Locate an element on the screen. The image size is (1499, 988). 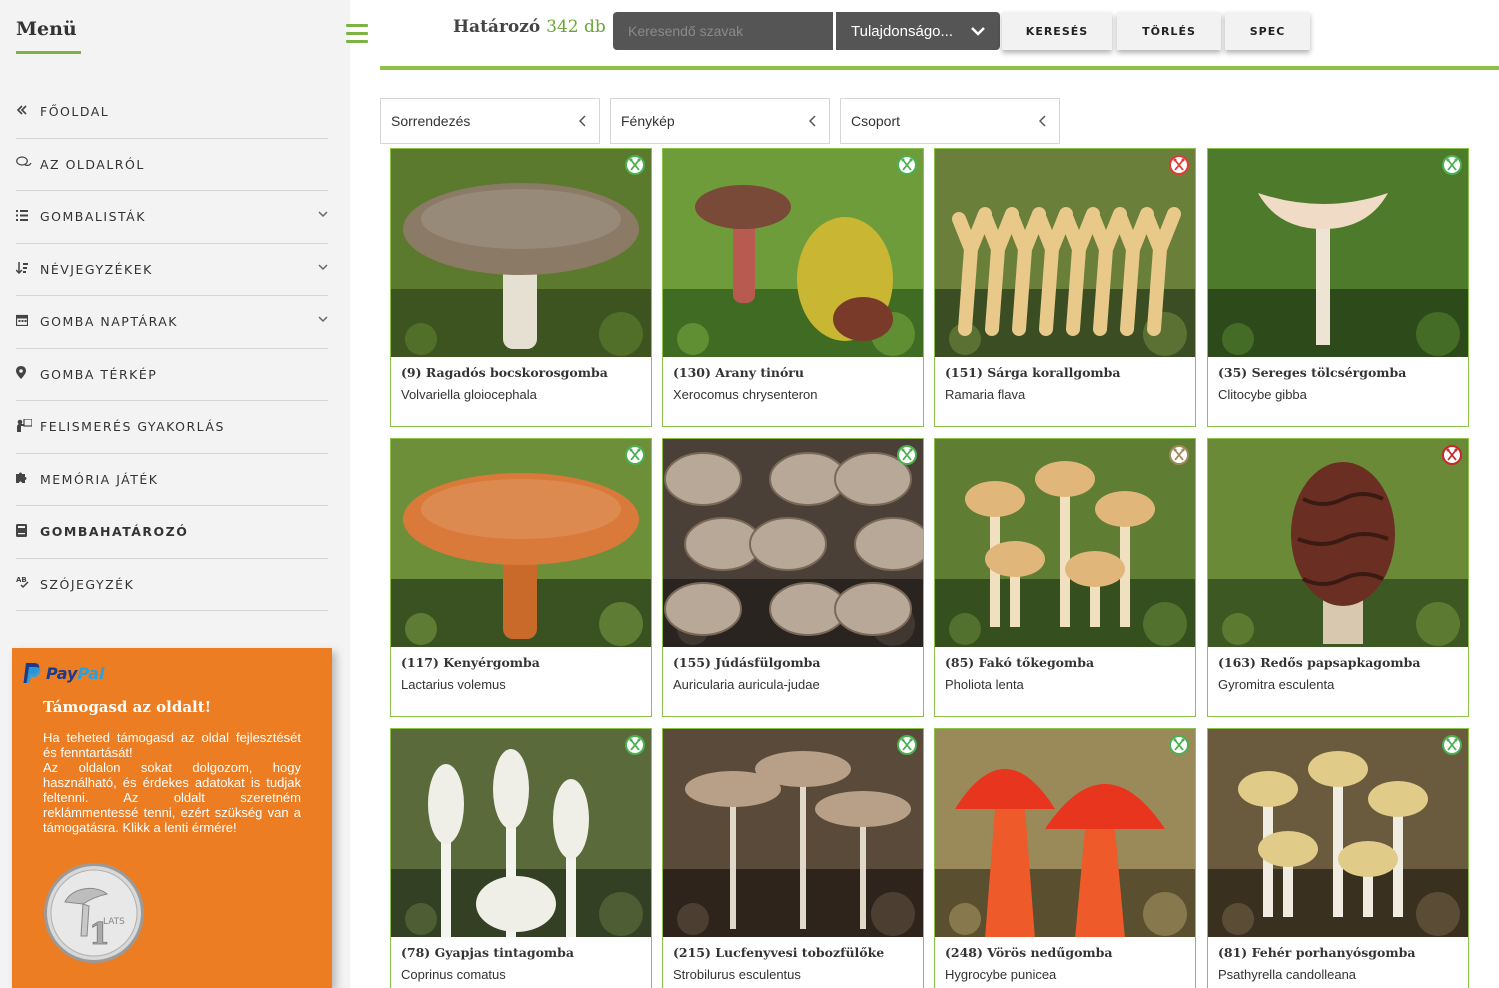
filter-label: Sorrendezés is located at coordinates (431, 121).